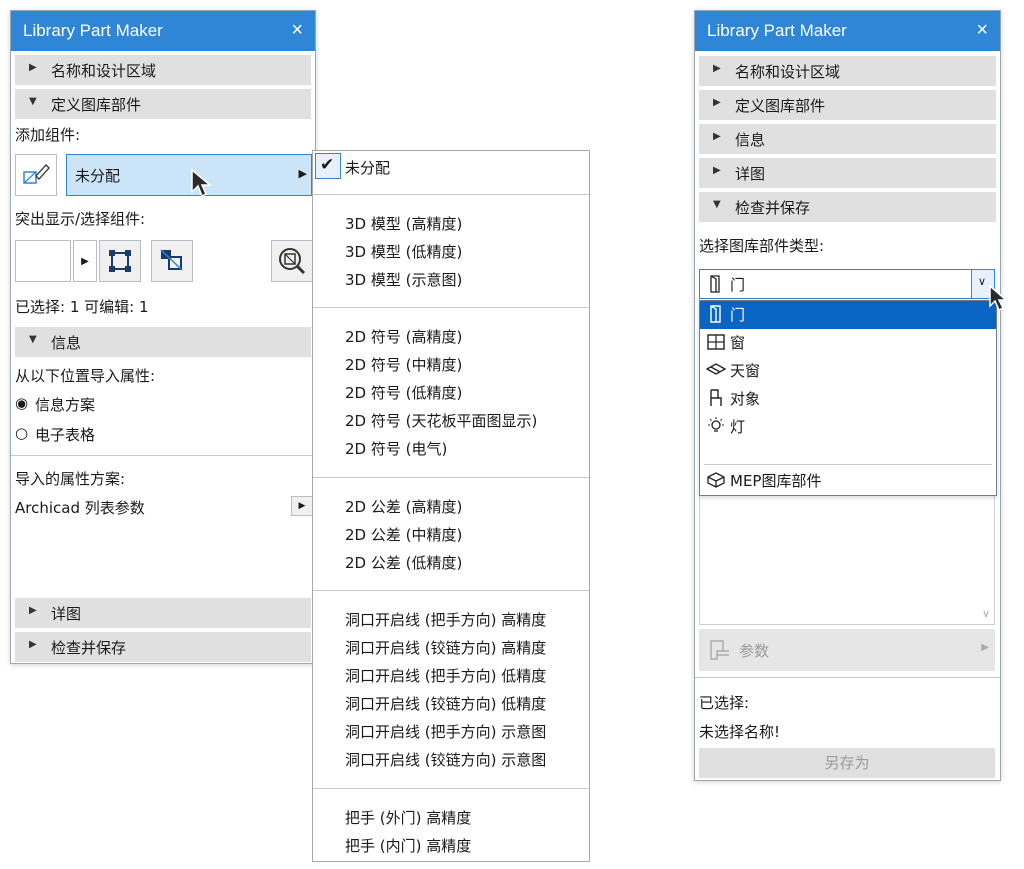 The height and width of the screenshot is (869, 1024). What do you see at coordinates (115, 405) in the screenshot?
I see `radio-info-scheme: ◉ 信息方案` at bounding box center [115, 405].